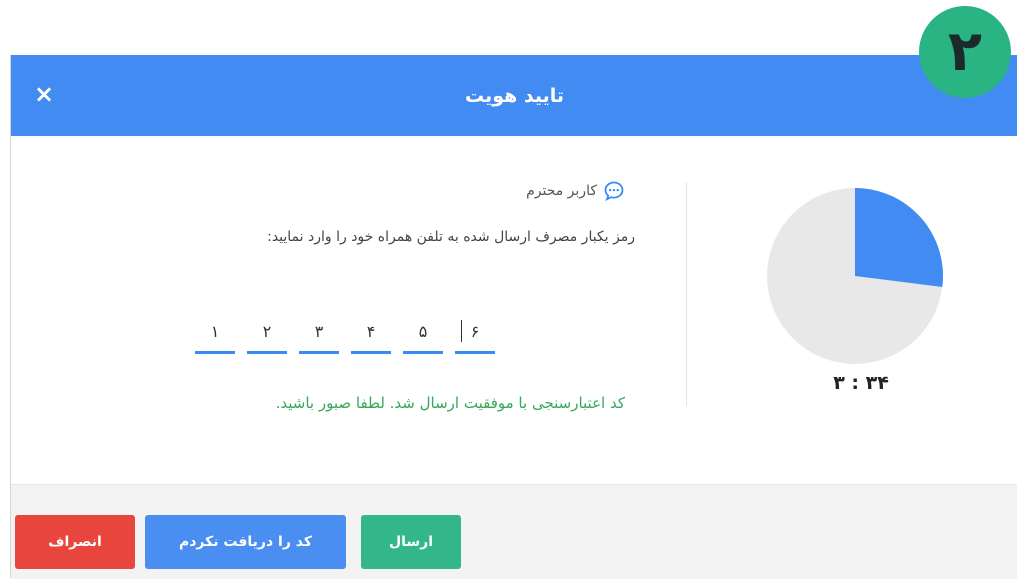  I want to click on greeting: کاربر محترم, so click(575, 191).